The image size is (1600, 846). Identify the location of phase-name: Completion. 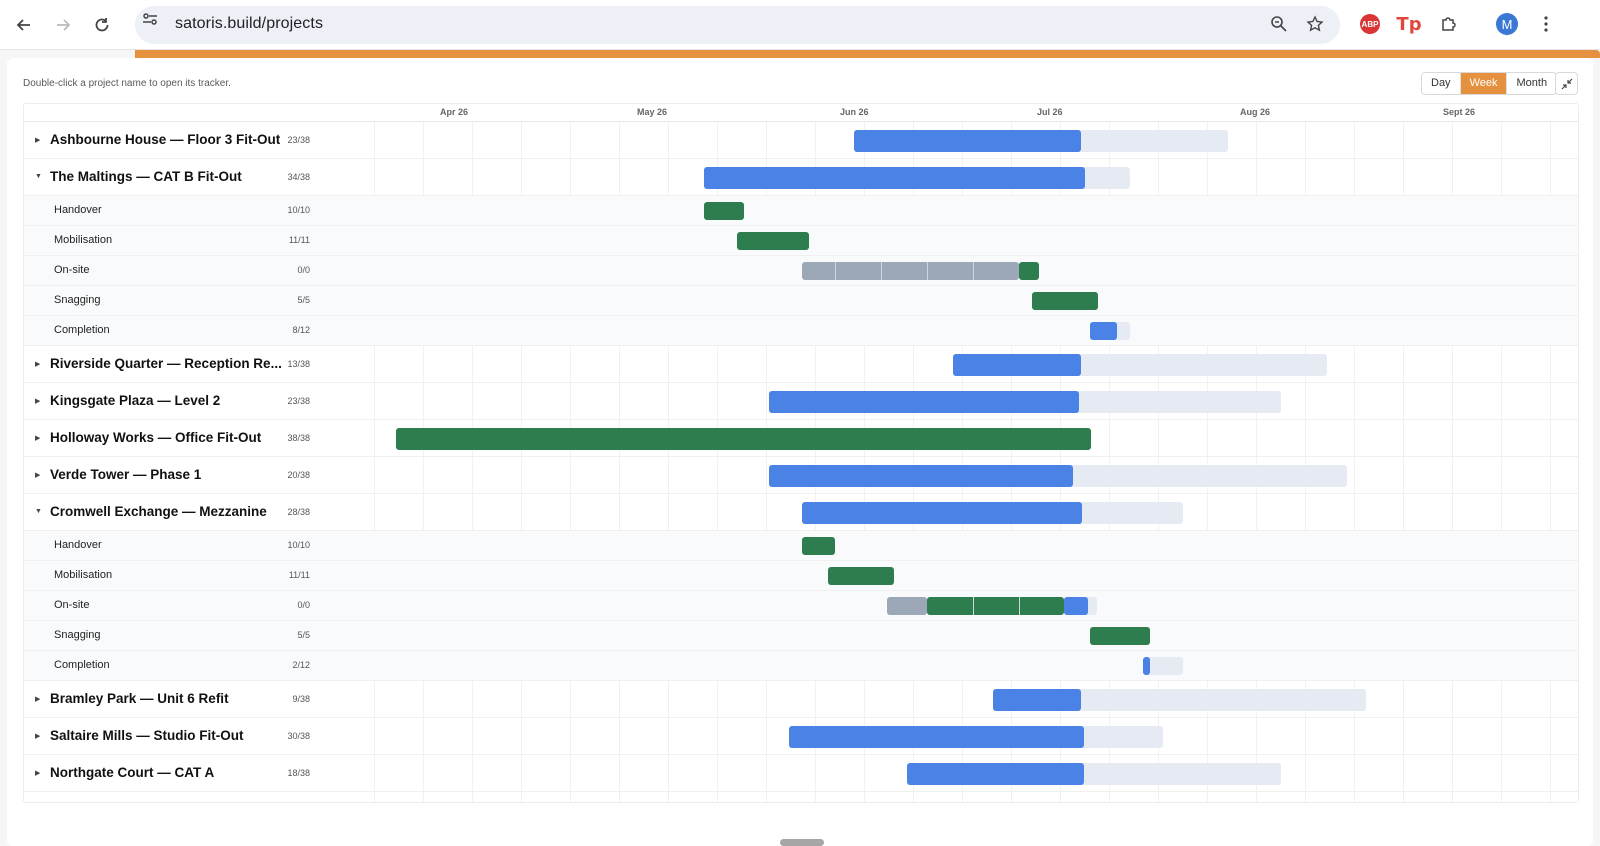
(82, 665).